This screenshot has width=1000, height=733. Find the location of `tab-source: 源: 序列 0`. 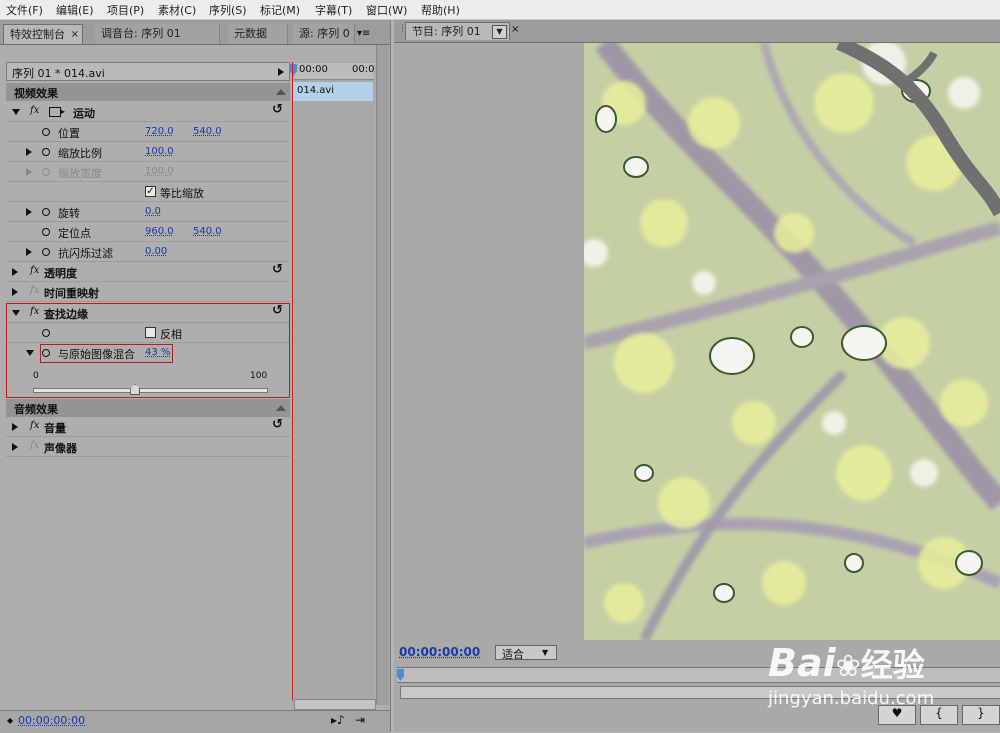

tab-source: 源: 序列 0 is located at coordinates (324, 34).